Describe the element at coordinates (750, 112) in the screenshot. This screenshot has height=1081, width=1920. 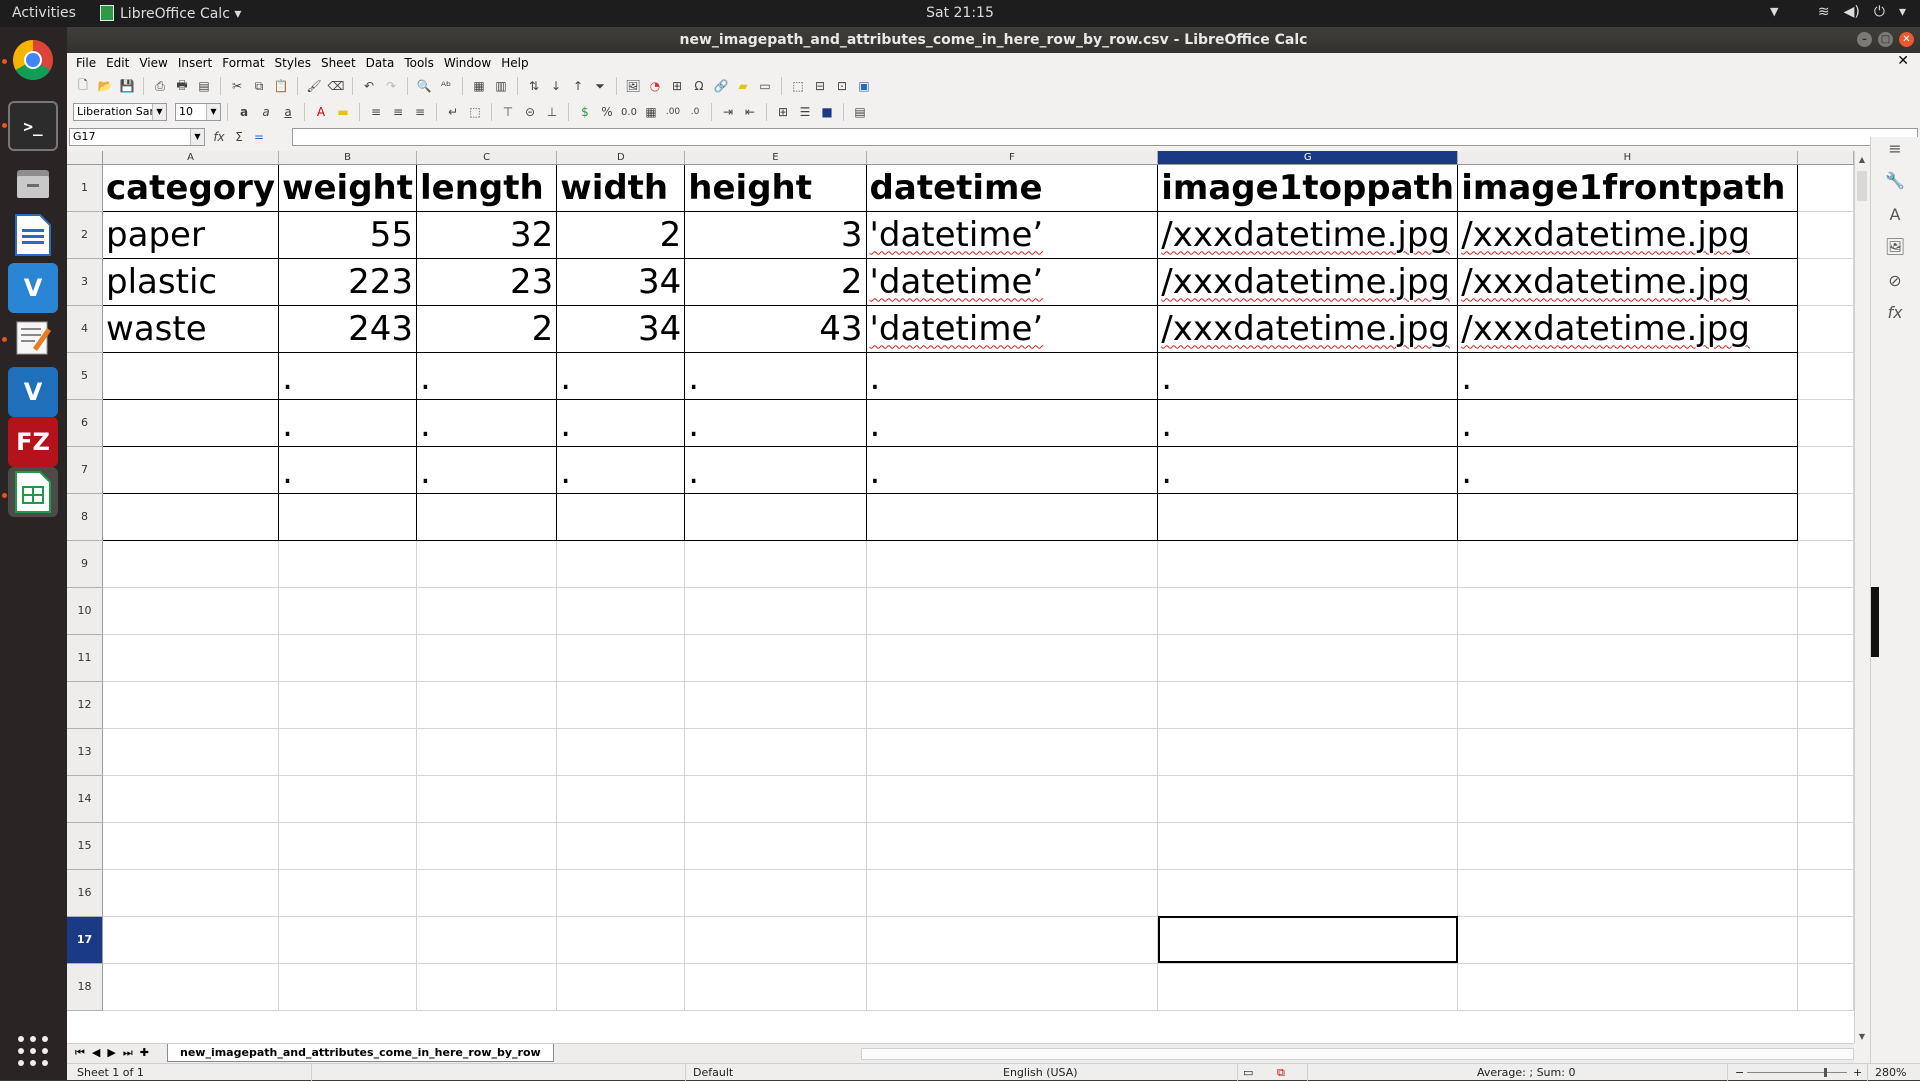
I see `decrease-indent-icon: ⇤` at that location.